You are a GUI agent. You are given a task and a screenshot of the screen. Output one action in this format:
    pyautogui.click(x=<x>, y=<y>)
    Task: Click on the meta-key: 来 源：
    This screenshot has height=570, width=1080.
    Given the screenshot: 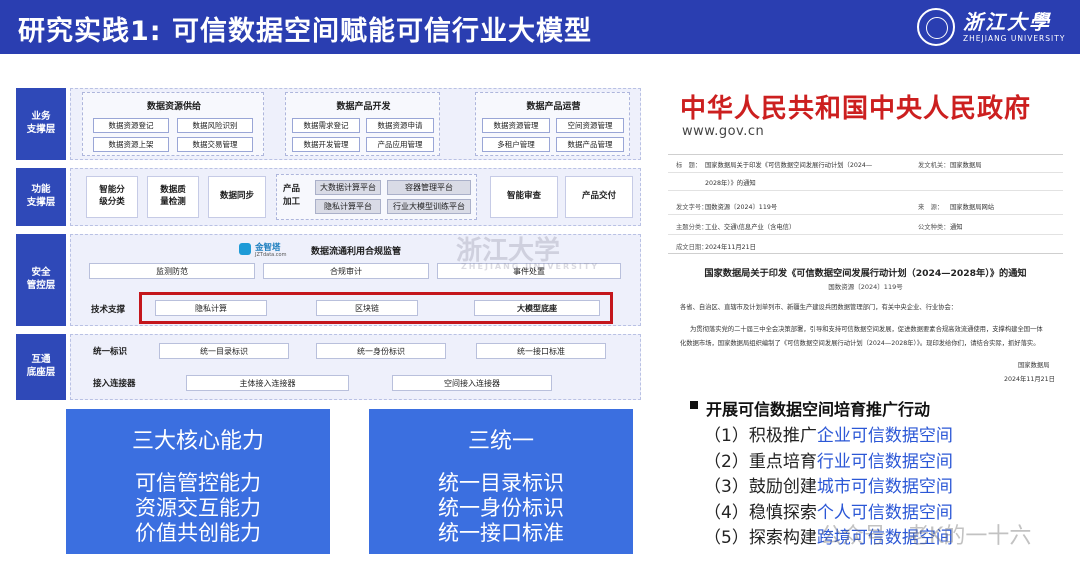 What is the action you would take?
    pyautogui.click(x=931, y=207)
    